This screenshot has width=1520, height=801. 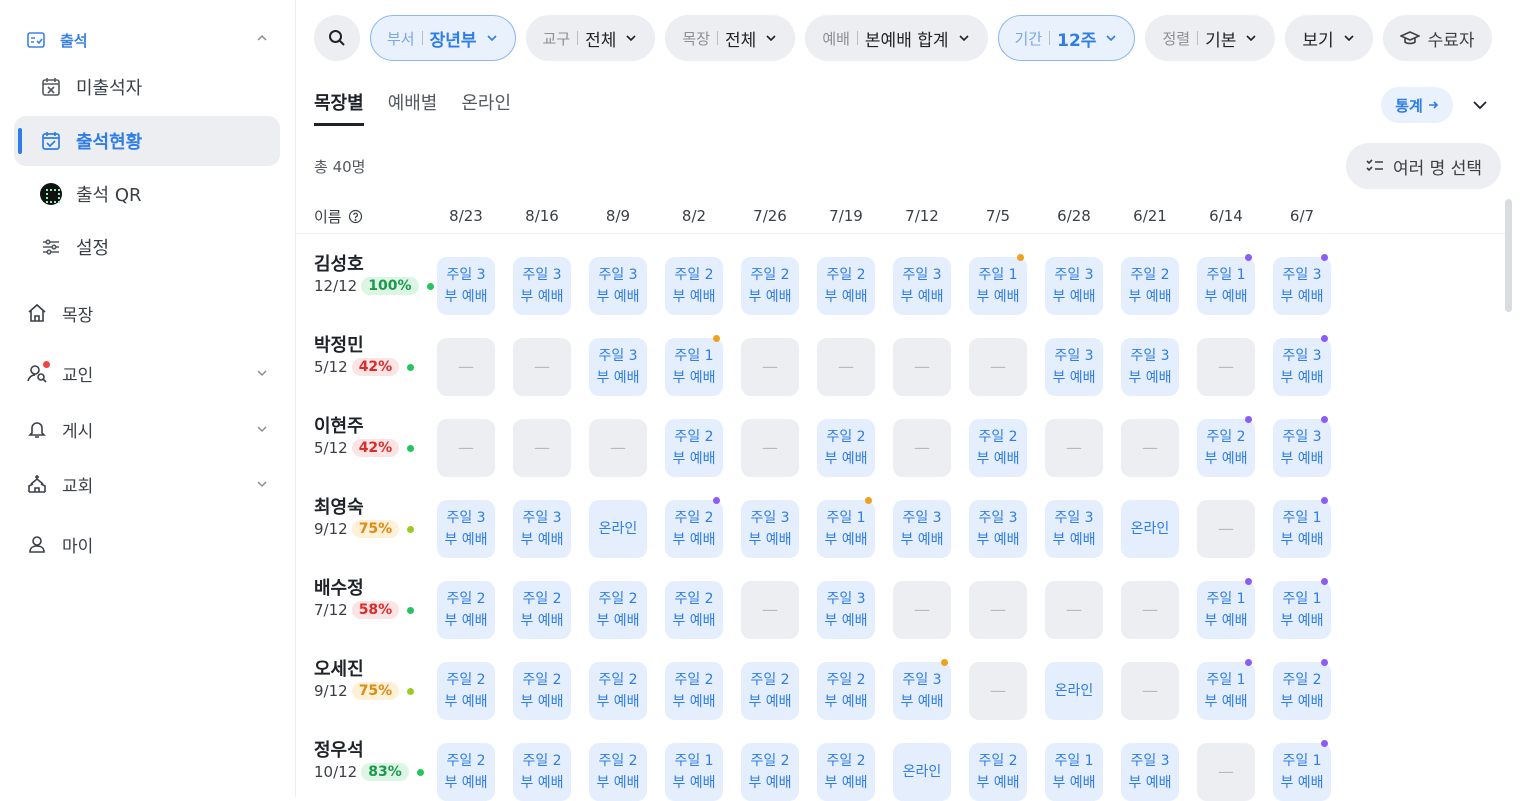 What do you see at coordinates (148, 40) in the screenshot?
I see `sidebar-group-attendance: 출석` at bounding box center [148, 40].